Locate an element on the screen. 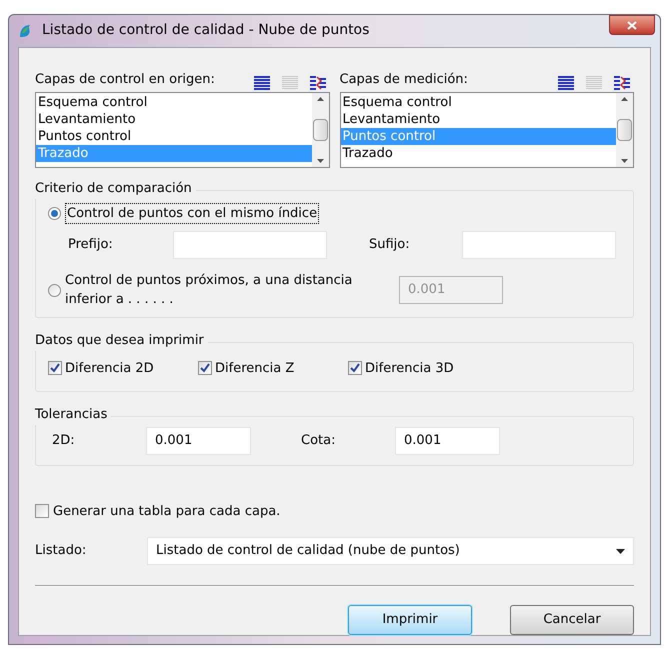 The width and height of the screenshot is (668, 651). cancel-button: Cancelar is located at coordinates (572, 620).